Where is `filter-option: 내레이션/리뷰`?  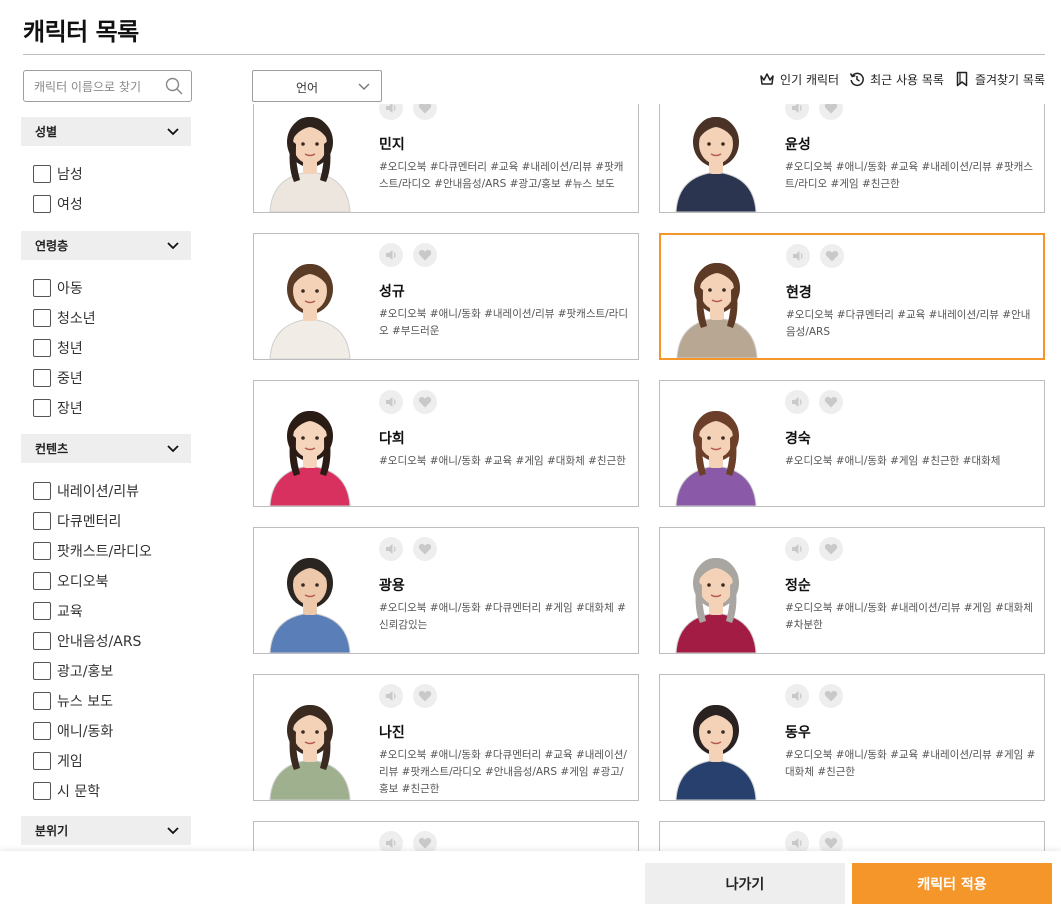
filter-option: 내레이션/리뷰 is located at coordinates (106, 491).